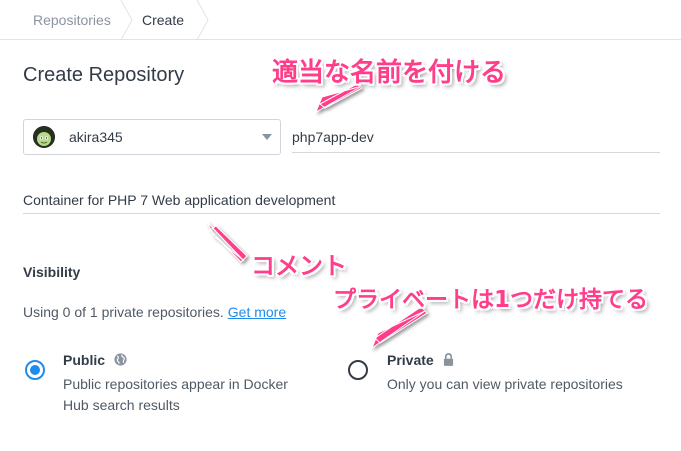  I want to click on annotation-name-hint: 適当な名前を付ける, so click(389, 73).